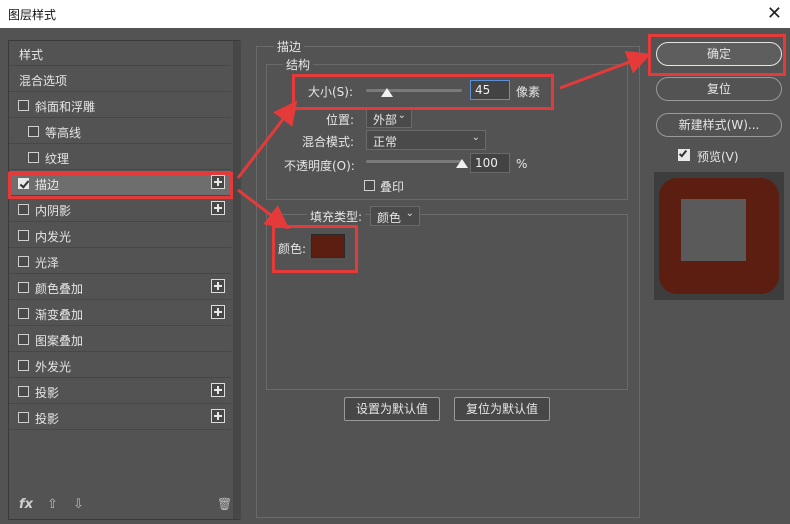  Describe the element at coordinates (389, 218) in the screenshot. I see `fill-type-value: 颜色` at that location.